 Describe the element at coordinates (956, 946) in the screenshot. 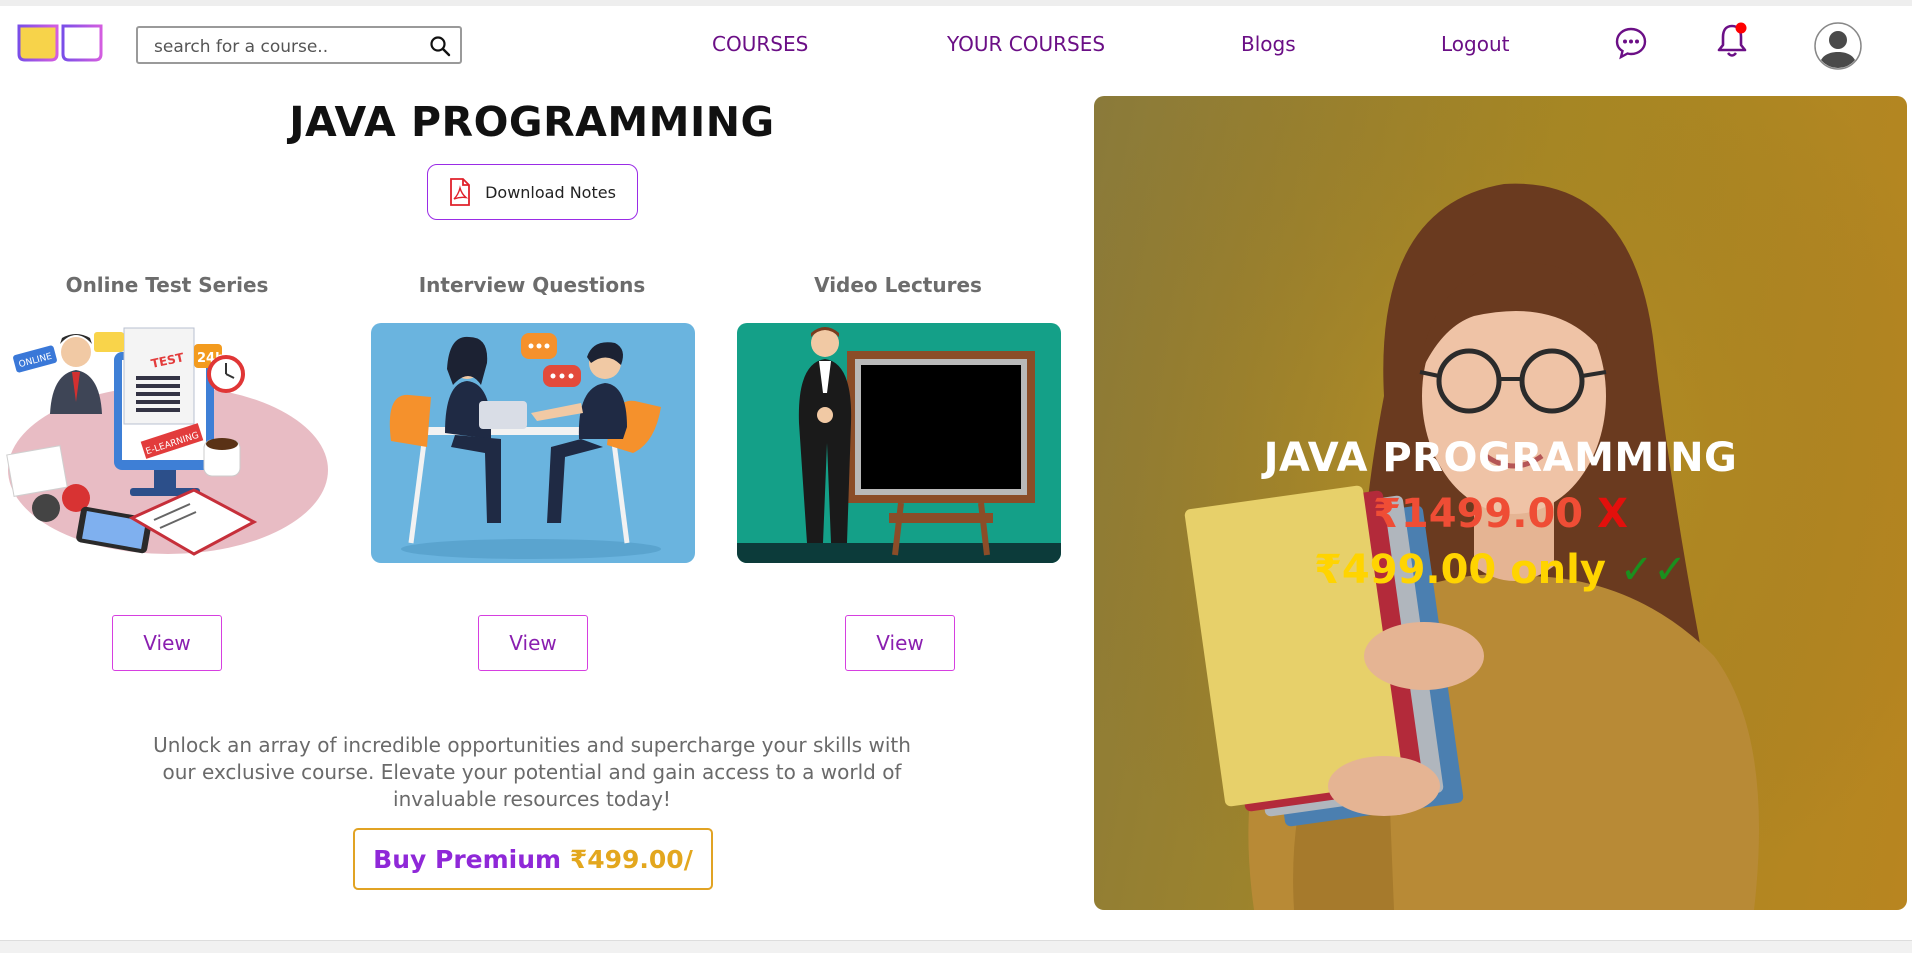

I see `bottom-border` at that location.